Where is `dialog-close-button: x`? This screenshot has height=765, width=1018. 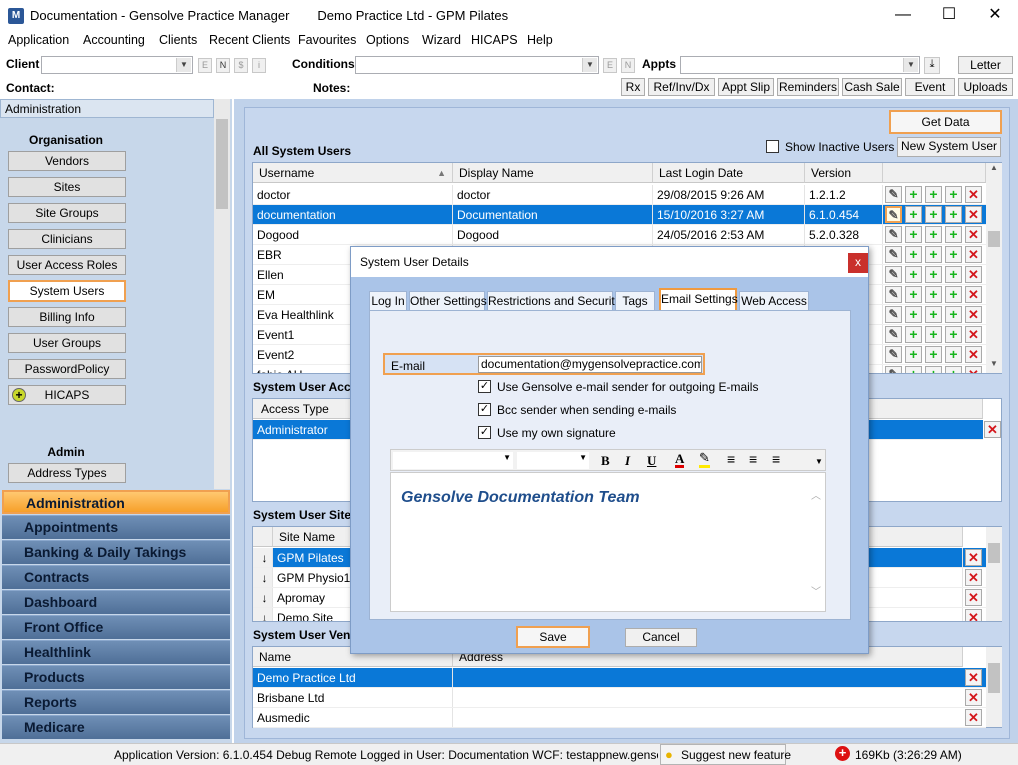
dialog-close-button: x is located at coordinates (858, 263).